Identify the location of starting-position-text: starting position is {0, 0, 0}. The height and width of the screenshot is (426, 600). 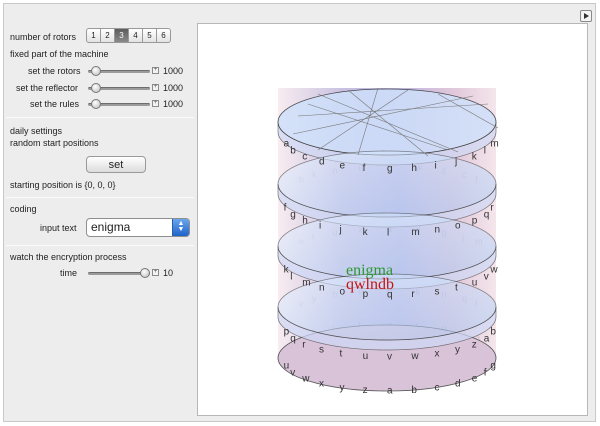
(63, 185).